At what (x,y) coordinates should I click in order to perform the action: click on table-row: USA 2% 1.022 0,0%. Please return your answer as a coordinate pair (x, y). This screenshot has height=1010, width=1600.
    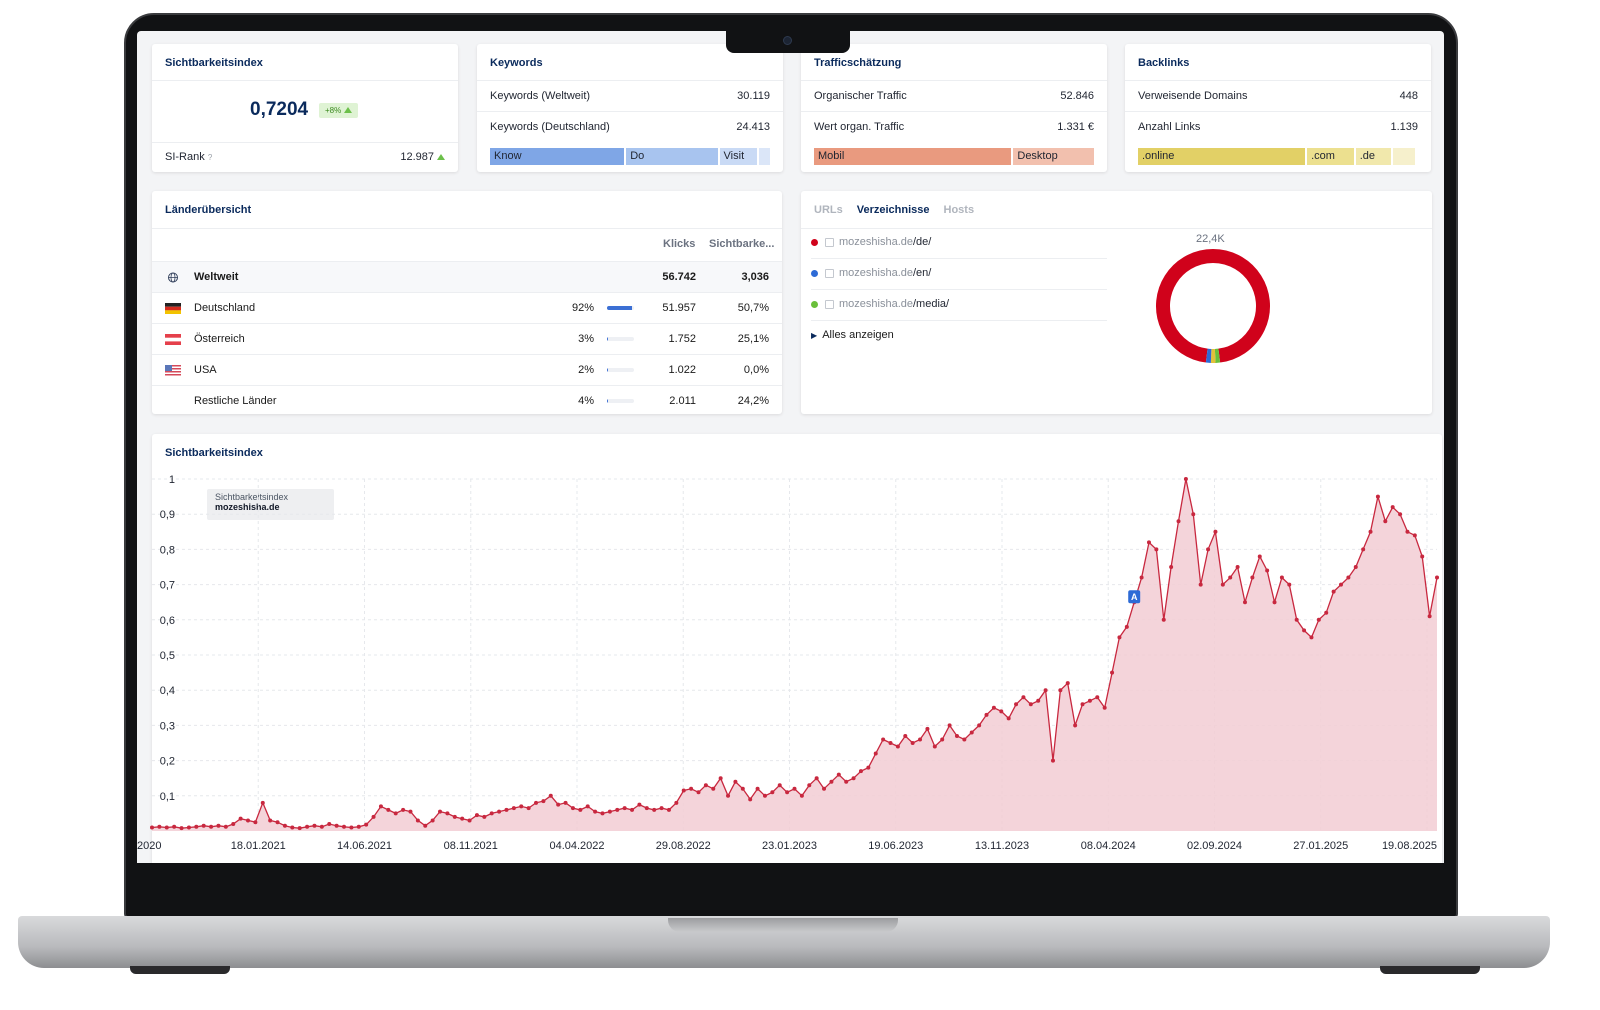
    Looking at the image, I should click on (467, 369).